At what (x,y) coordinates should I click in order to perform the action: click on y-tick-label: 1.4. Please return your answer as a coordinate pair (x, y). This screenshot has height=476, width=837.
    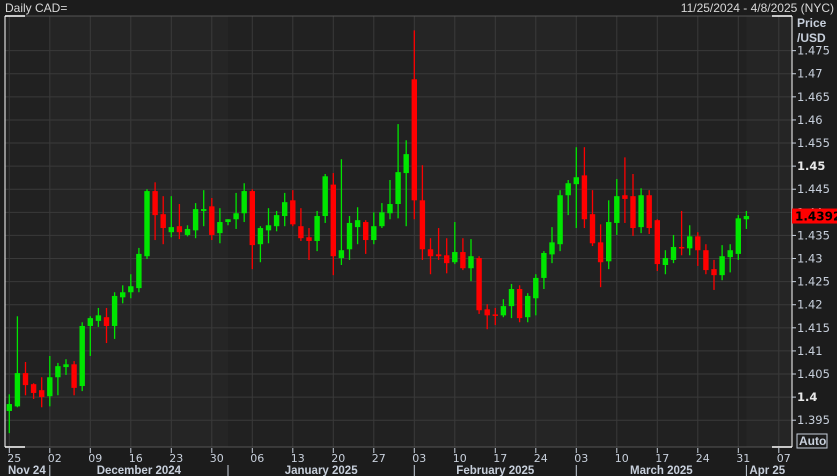
    Looking at the image, I should click on (807, 397).